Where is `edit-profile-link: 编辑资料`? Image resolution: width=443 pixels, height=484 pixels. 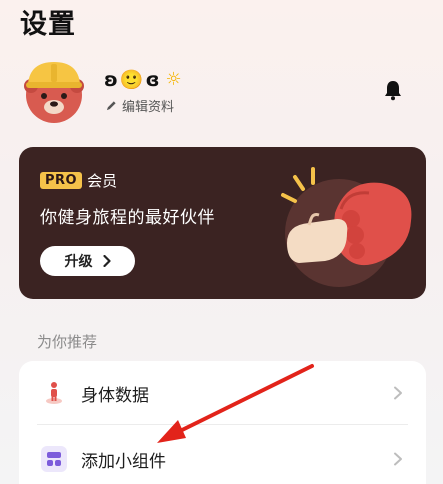
edit-profile-link: 编辑资料 is located at coordinates (140, 105).